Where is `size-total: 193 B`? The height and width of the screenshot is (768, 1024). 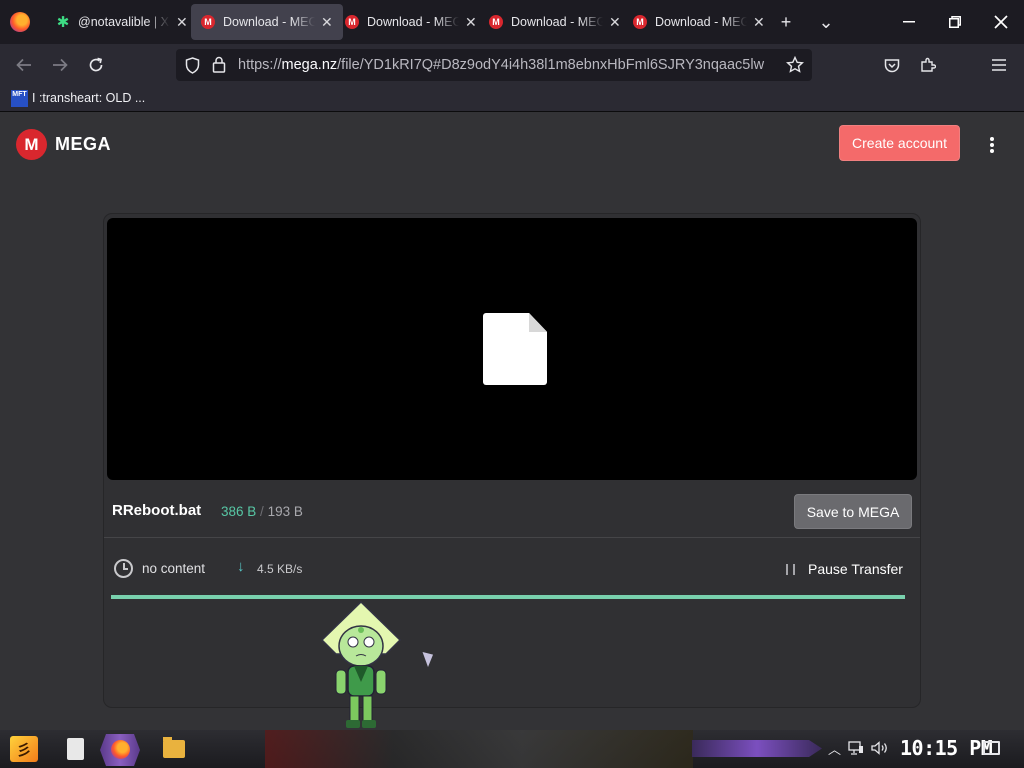 size-total: 193 B is located at coordinates (285, 511).